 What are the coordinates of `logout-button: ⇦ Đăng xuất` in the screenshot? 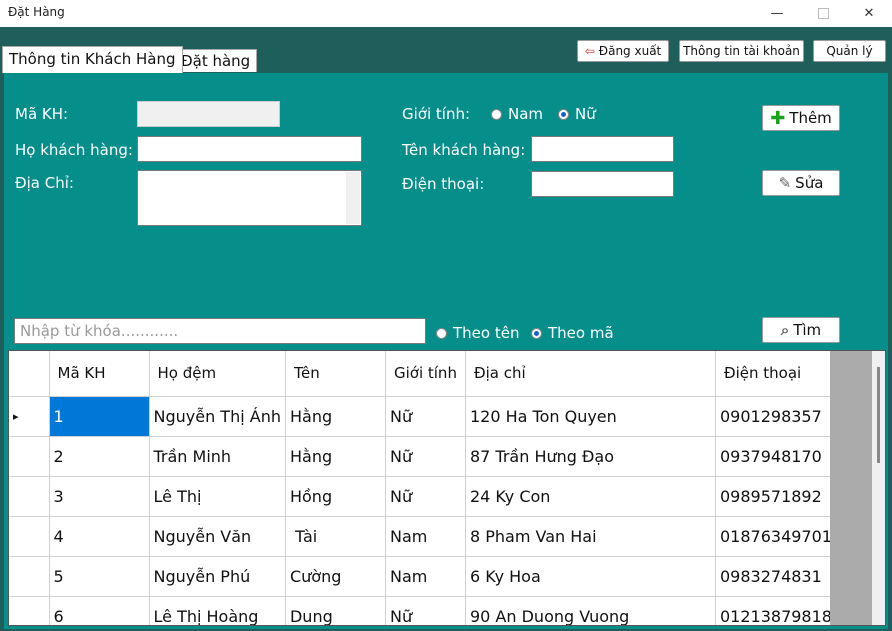 It's located at (623, 51).